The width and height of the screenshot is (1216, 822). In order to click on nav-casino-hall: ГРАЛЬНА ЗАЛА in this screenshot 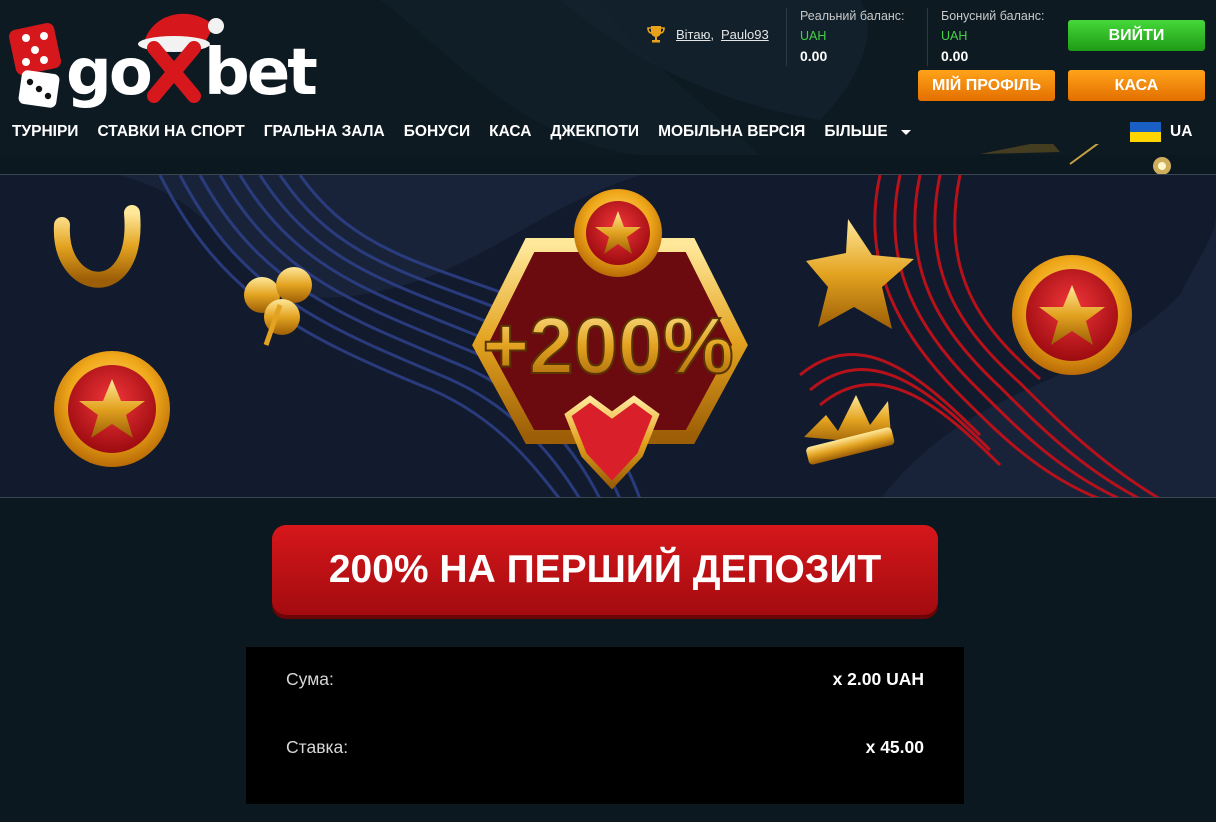, I will do `click(324, 132)`.